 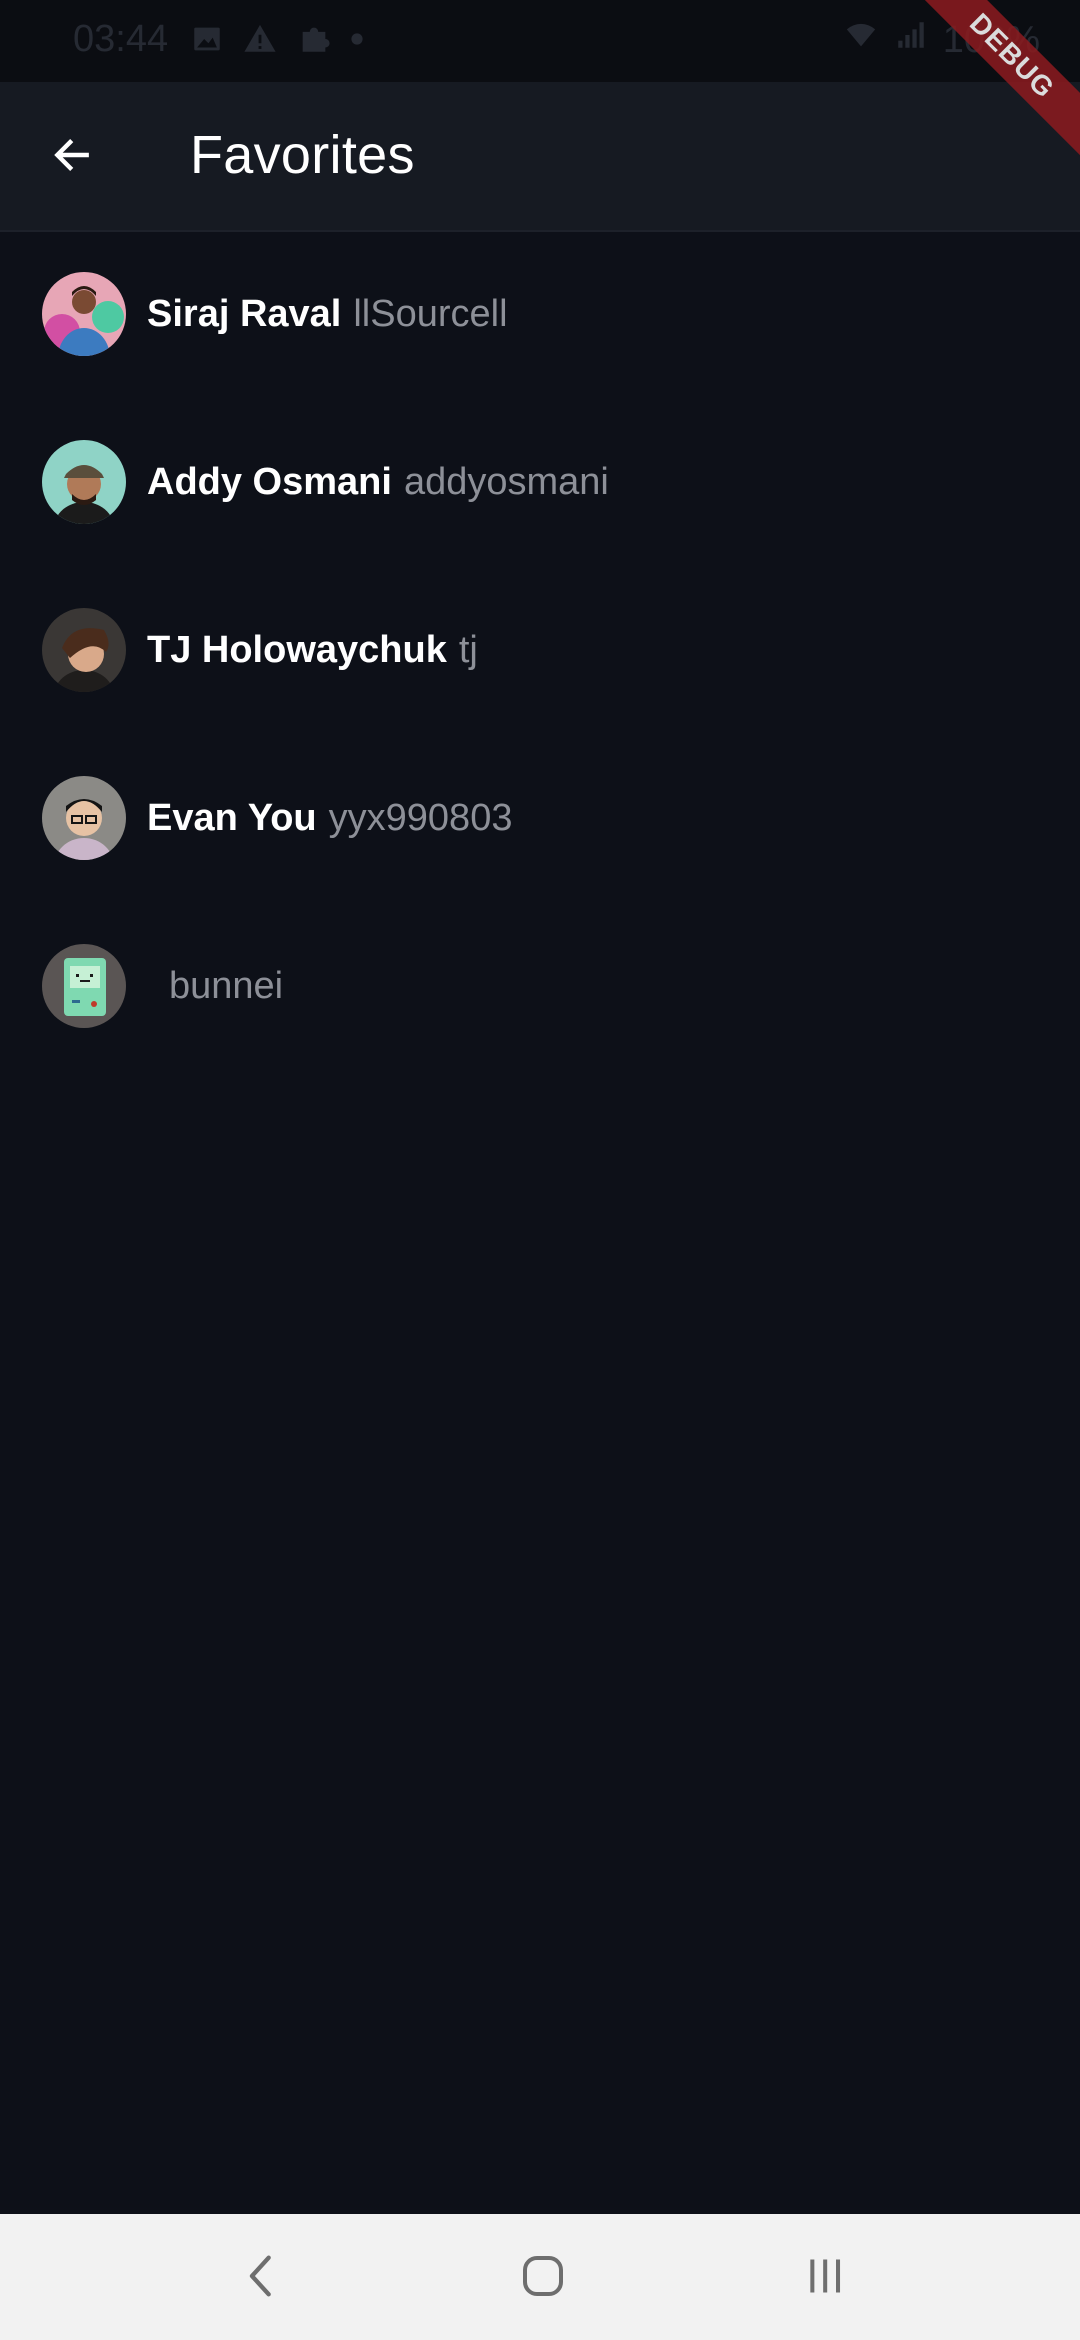 I want to click on user-text: Evan You yyx990803, so click(x=329, y=818).